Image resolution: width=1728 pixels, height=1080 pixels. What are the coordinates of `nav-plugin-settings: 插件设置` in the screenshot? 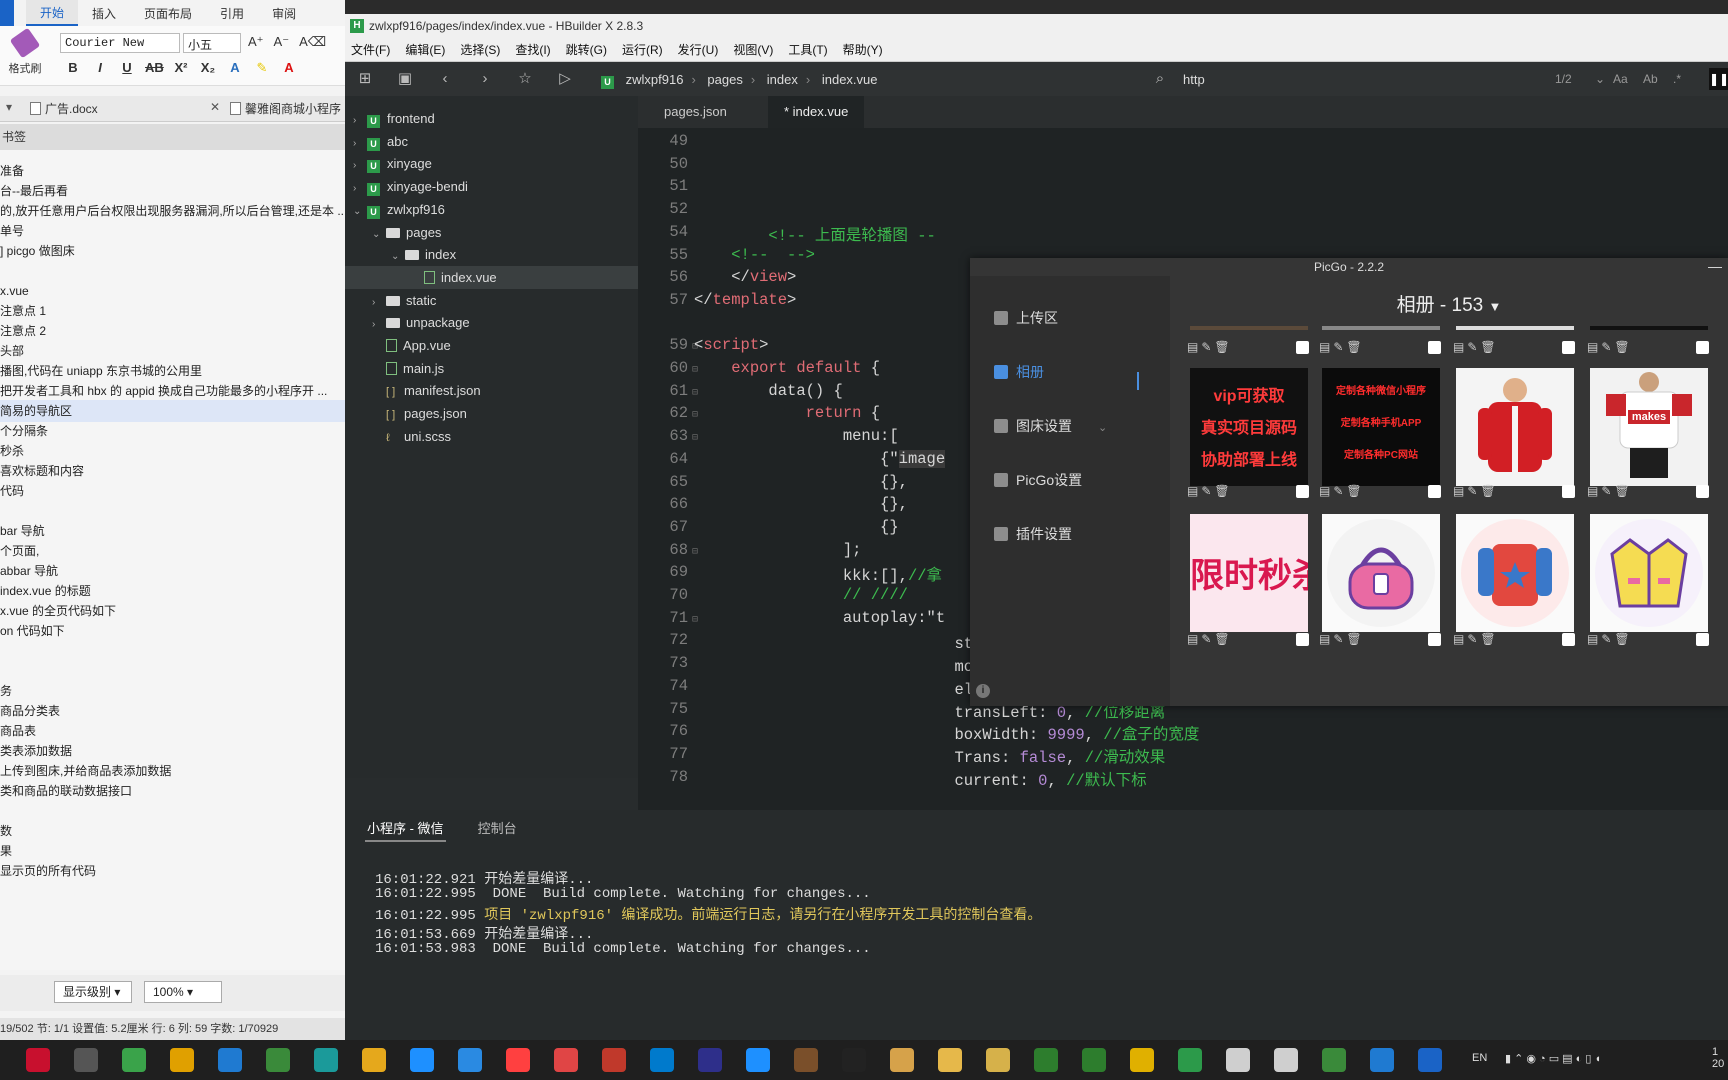 It's located at (1033, 534).